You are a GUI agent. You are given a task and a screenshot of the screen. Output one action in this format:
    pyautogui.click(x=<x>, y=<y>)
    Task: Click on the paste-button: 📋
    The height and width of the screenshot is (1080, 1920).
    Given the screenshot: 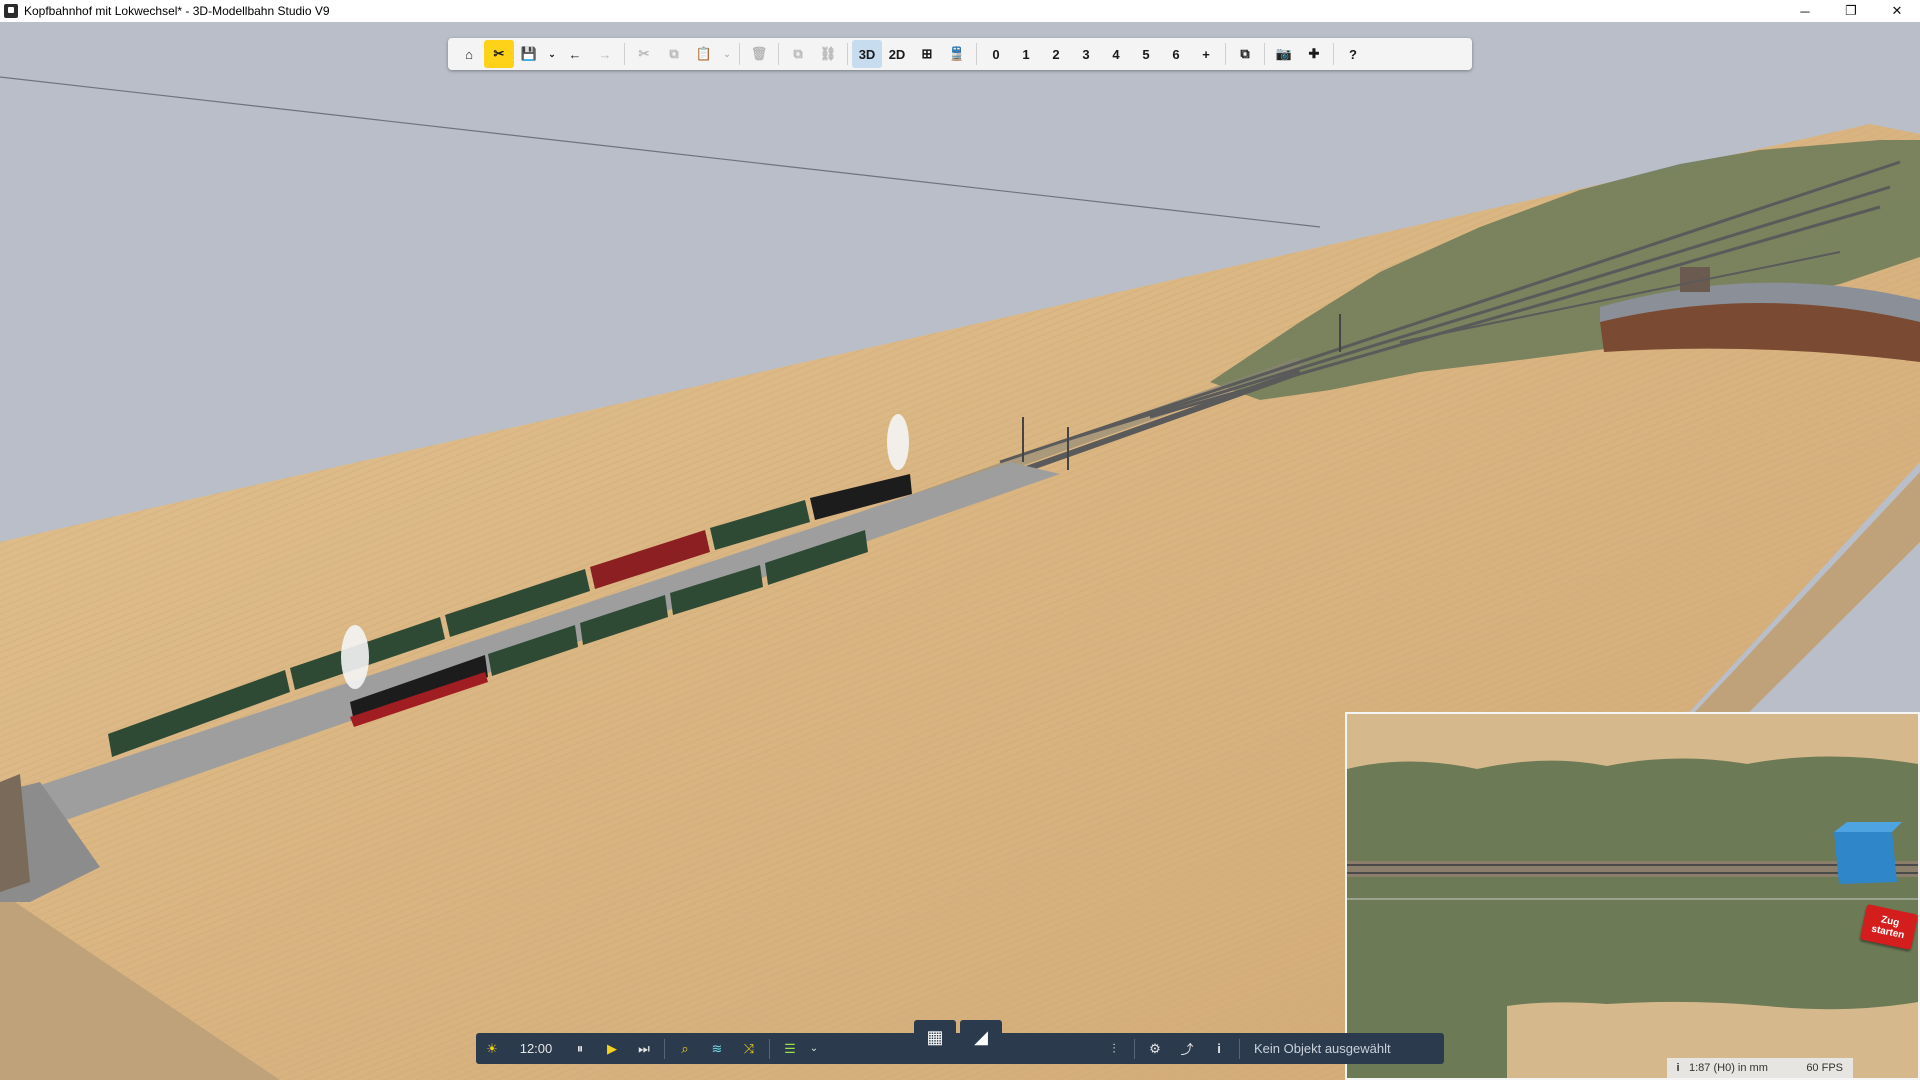 What is the action you would take?
    pyautogui.click(x=704, y=54)
    